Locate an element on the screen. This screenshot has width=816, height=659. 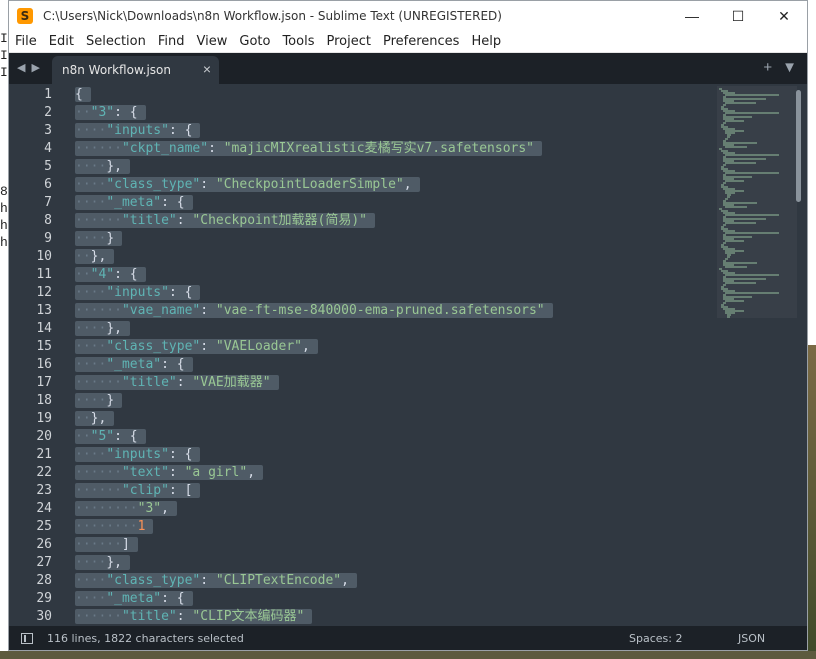
vertical-scrollbar is located at coordinates (799, 356).